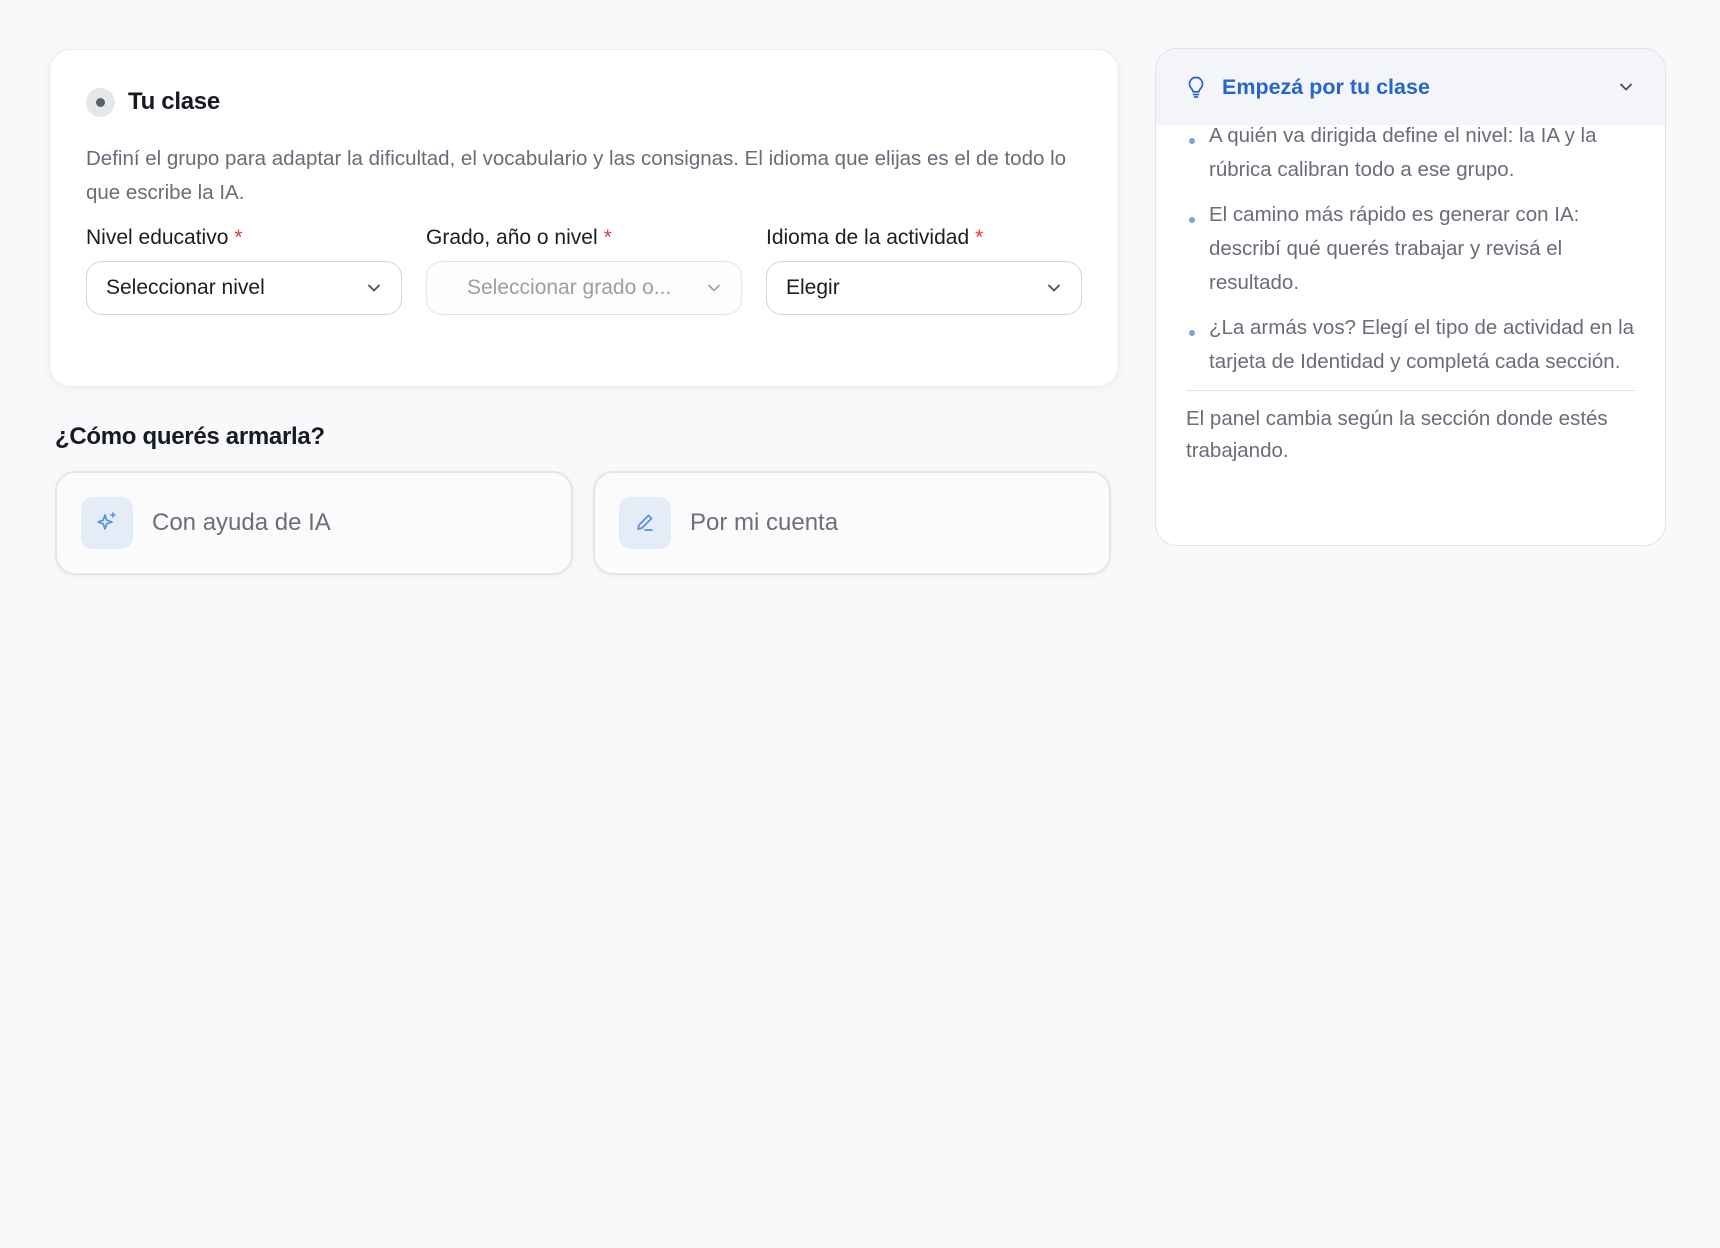  Describe the element at coordinates (190, 436) in the screenshot. I see `build-method-question: ¿Cómo querés armarla?` at that location.